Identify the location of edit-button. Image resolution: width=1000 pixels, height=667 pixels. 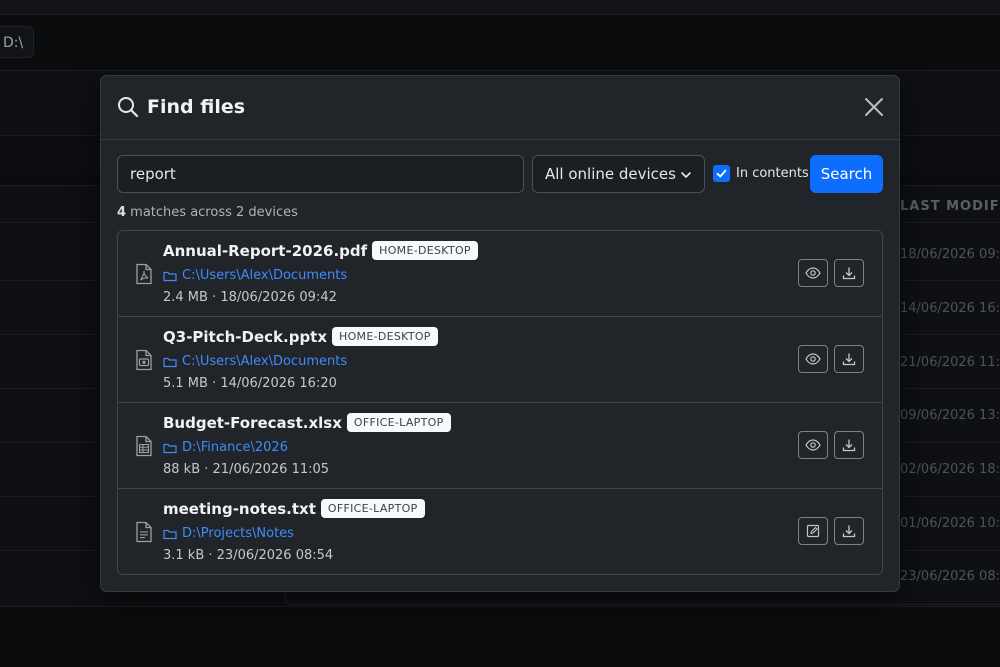
(813, 531).